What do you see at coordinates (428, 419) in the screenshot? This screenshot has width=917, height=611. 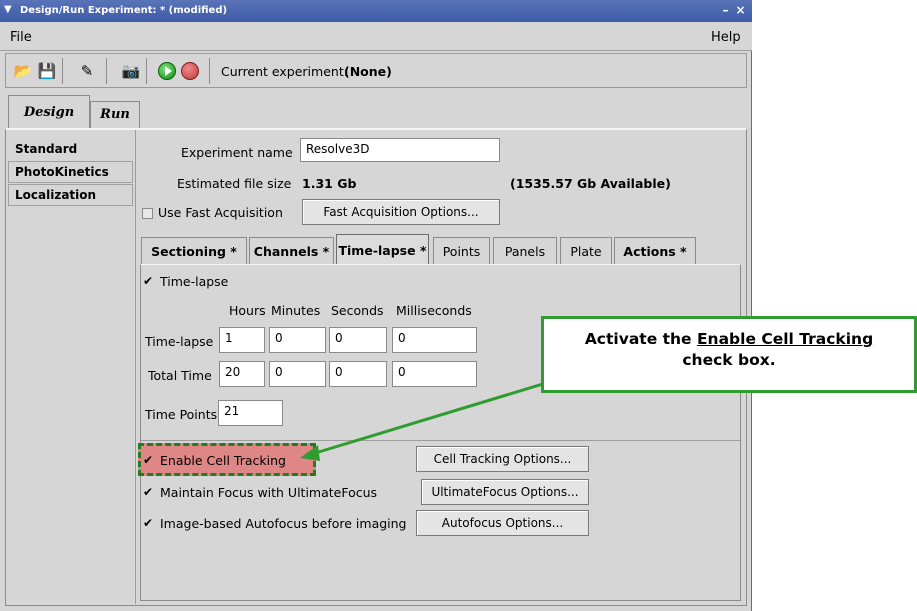 I see `callout-arrow` at bounding box center [428, 419].